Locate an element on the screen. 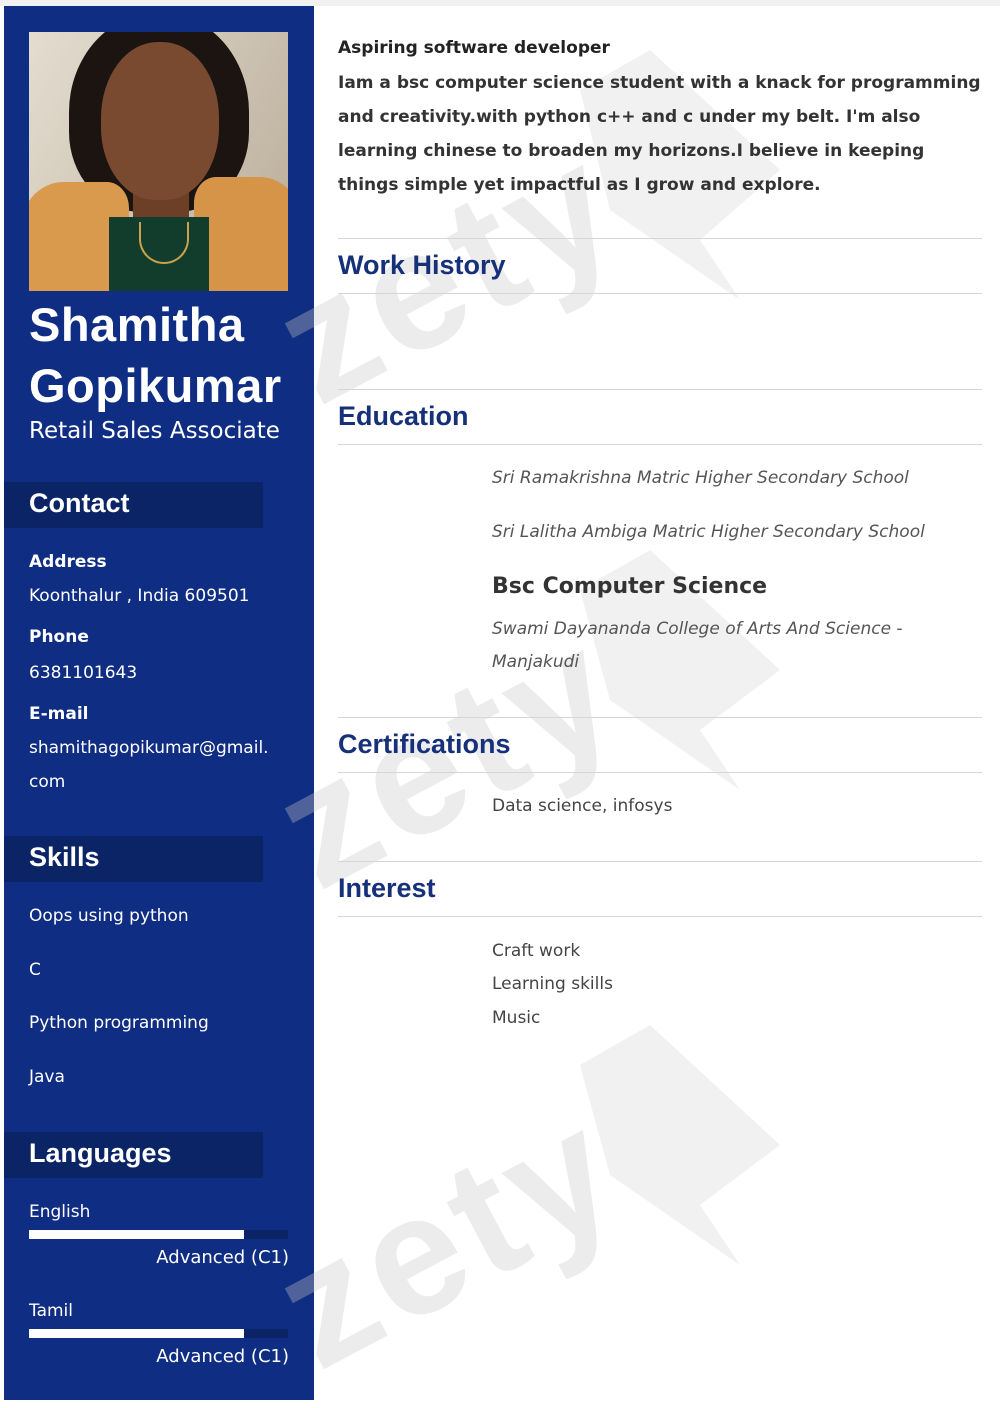  interest-item: Learning skills is located at coordinates (552, 984).